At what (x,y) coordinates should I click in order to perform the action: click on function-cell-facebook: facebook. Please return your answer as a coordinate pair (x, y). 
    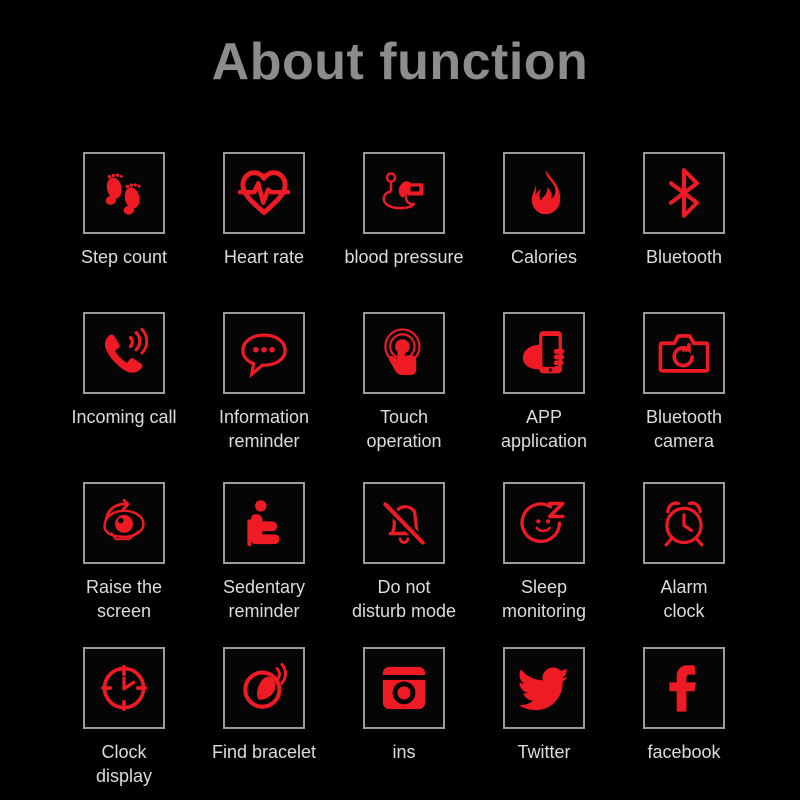
    Looking at the image, I should click on (684, 722).